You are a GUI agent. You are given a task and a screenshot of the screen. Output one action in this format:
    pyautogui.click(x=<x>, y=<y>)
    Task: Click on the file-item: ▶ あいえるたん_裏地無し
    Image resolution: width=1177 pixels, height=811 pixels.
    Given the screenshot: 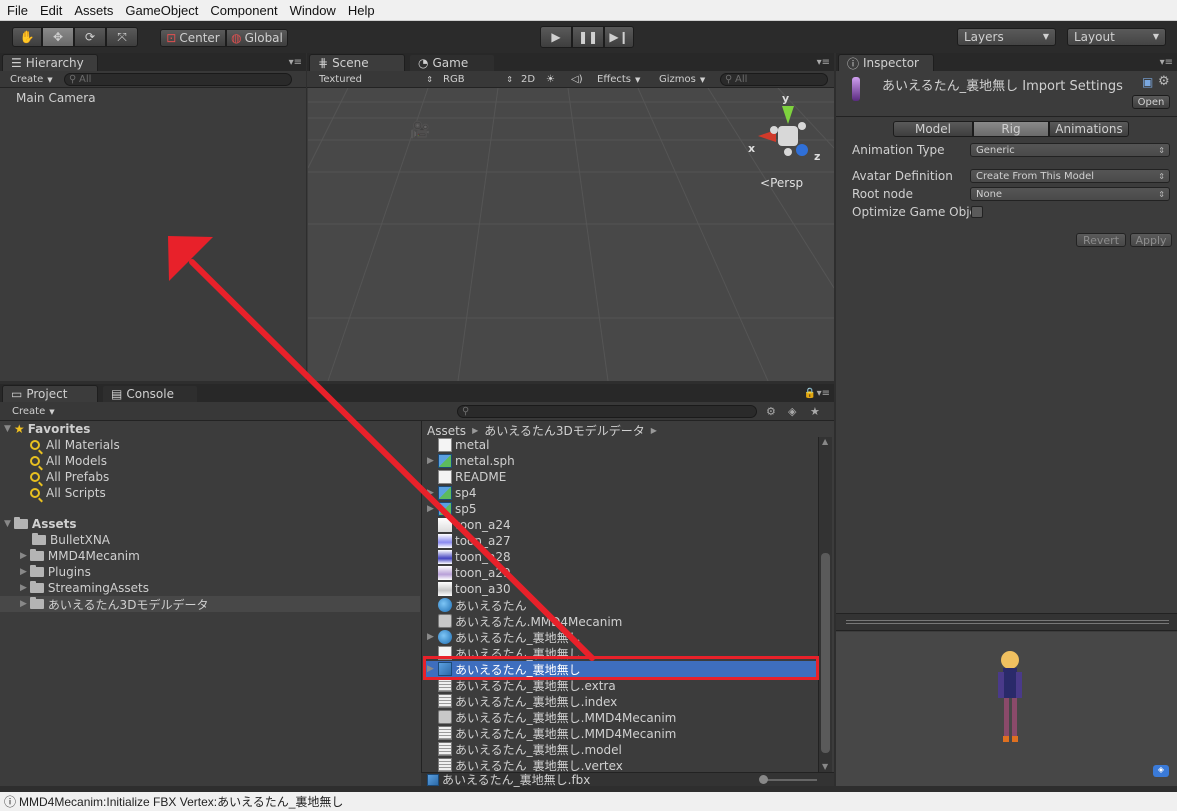 What is the action you would take?
    pyautogui.click(x=621, y=637)
    